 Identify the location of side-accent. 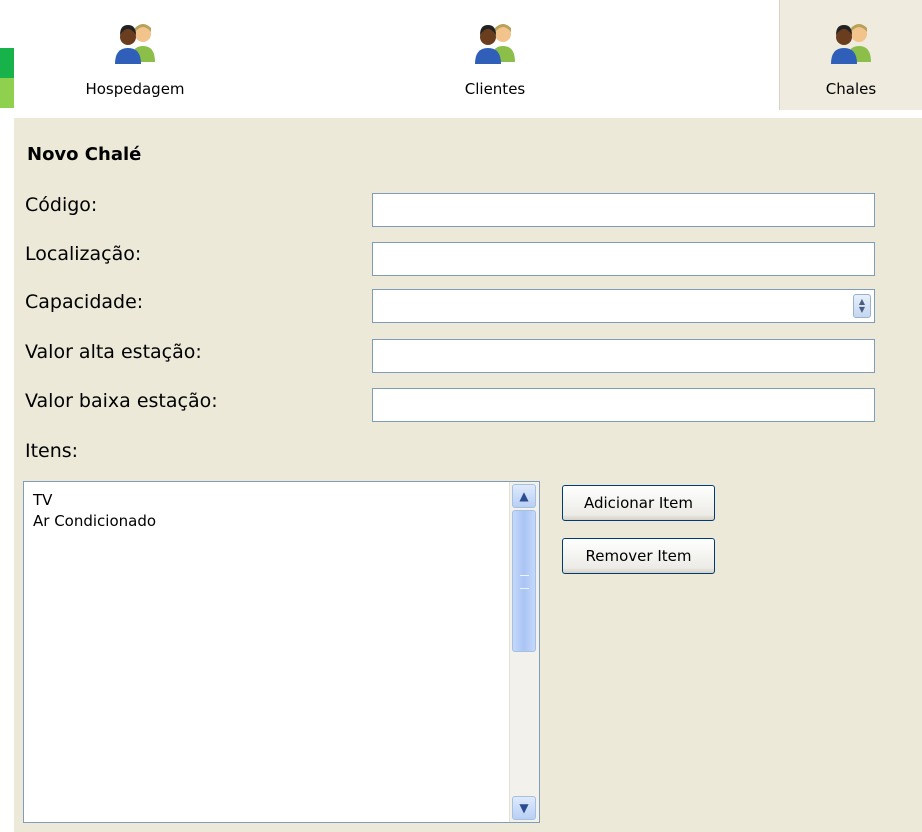
(7, 63).